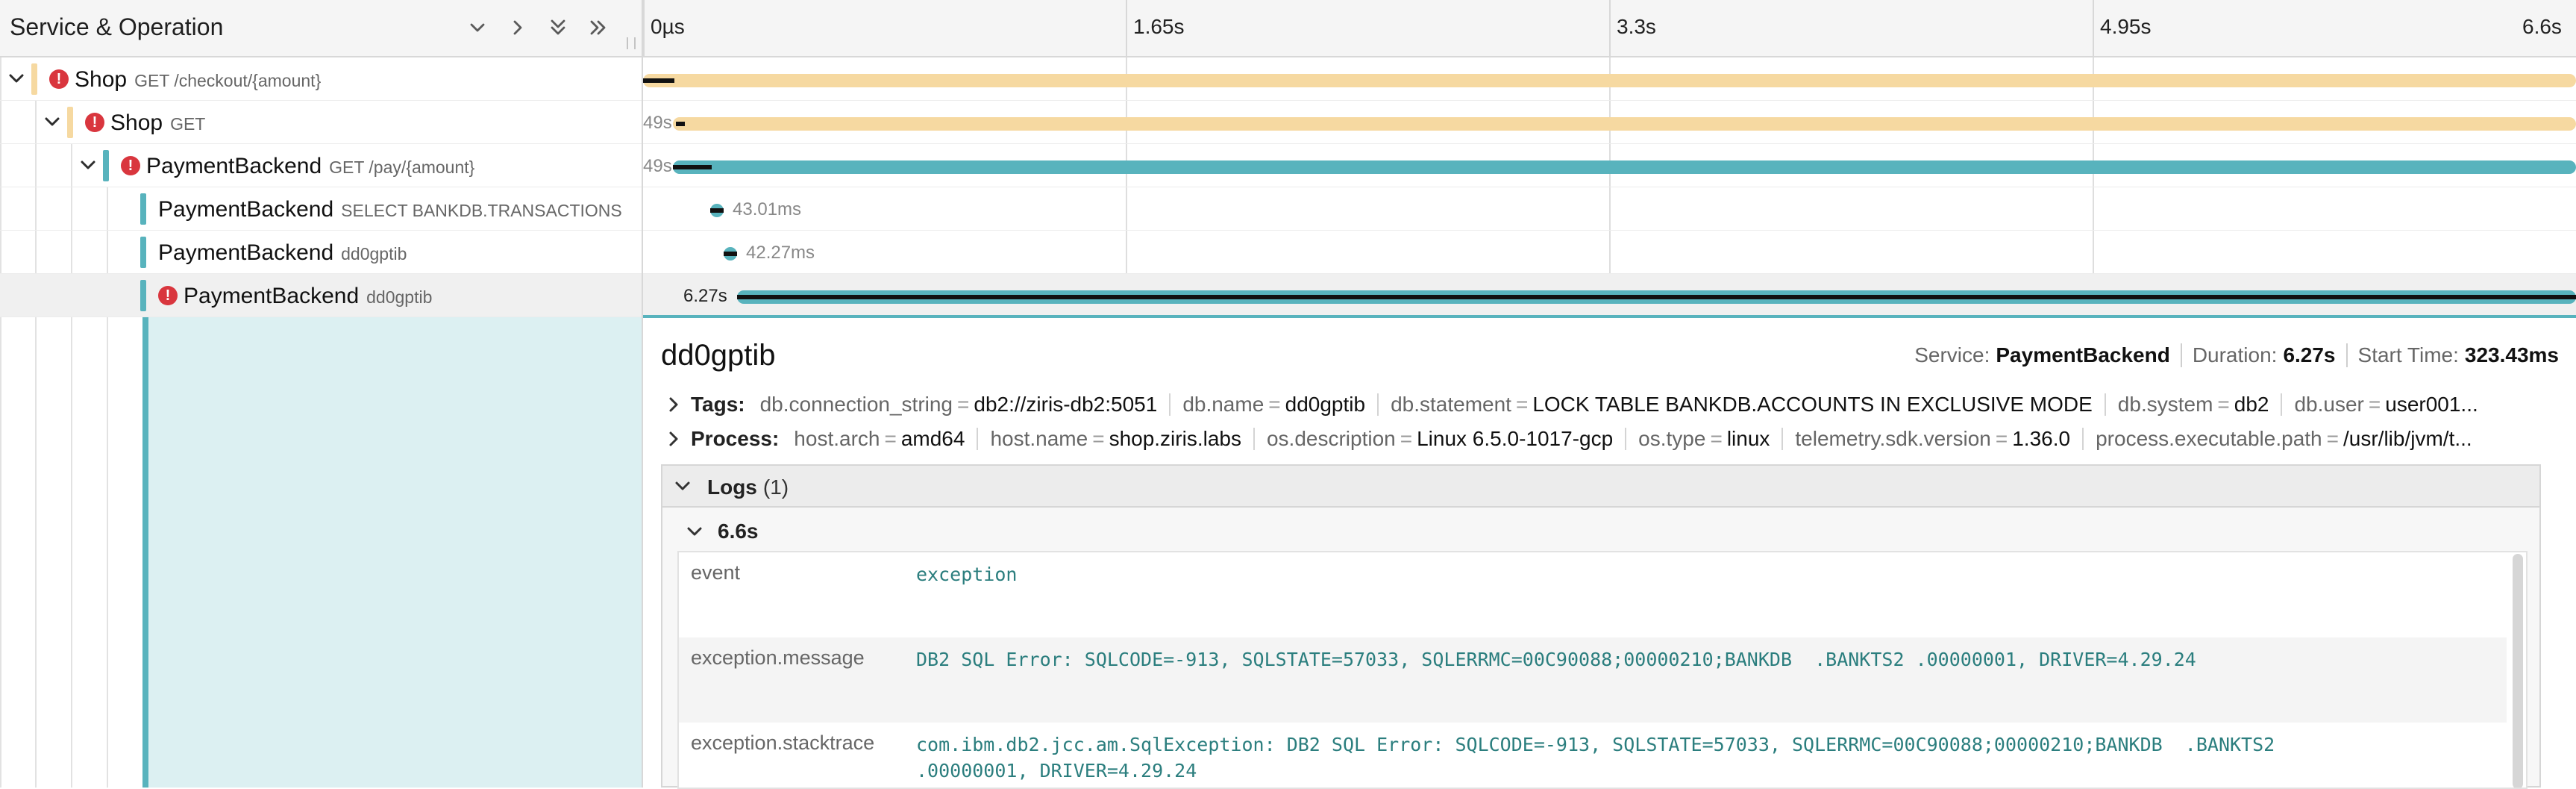 This screenshot has width=2576, height=789. I want to click on tags-label: Tags:, so click(718, 404).